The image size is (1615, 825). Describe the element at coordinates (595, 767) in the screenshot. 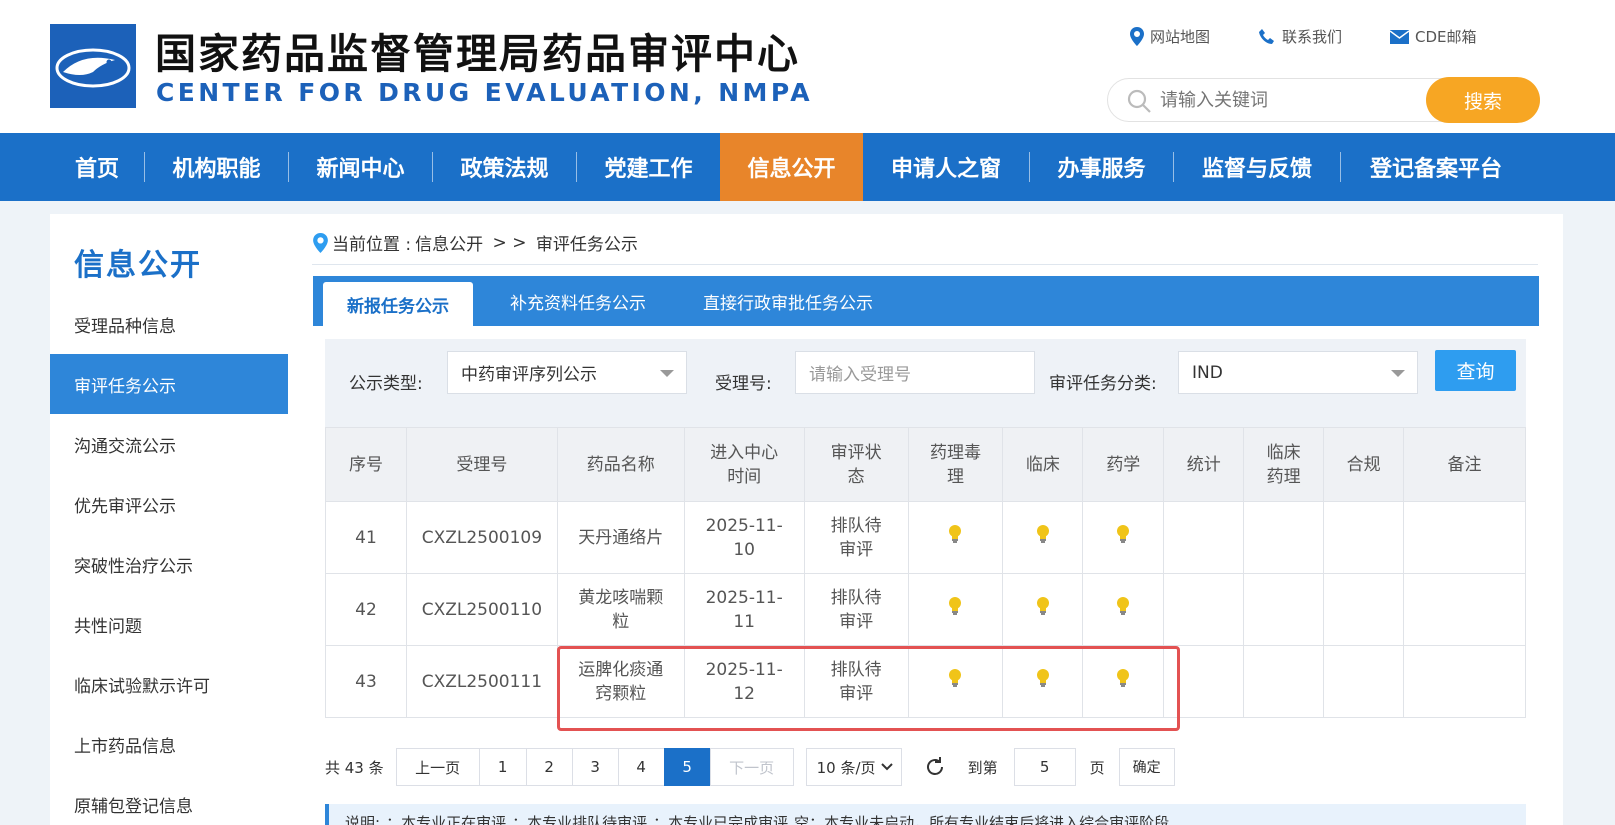

I see `page-button-3: 3` at that location.